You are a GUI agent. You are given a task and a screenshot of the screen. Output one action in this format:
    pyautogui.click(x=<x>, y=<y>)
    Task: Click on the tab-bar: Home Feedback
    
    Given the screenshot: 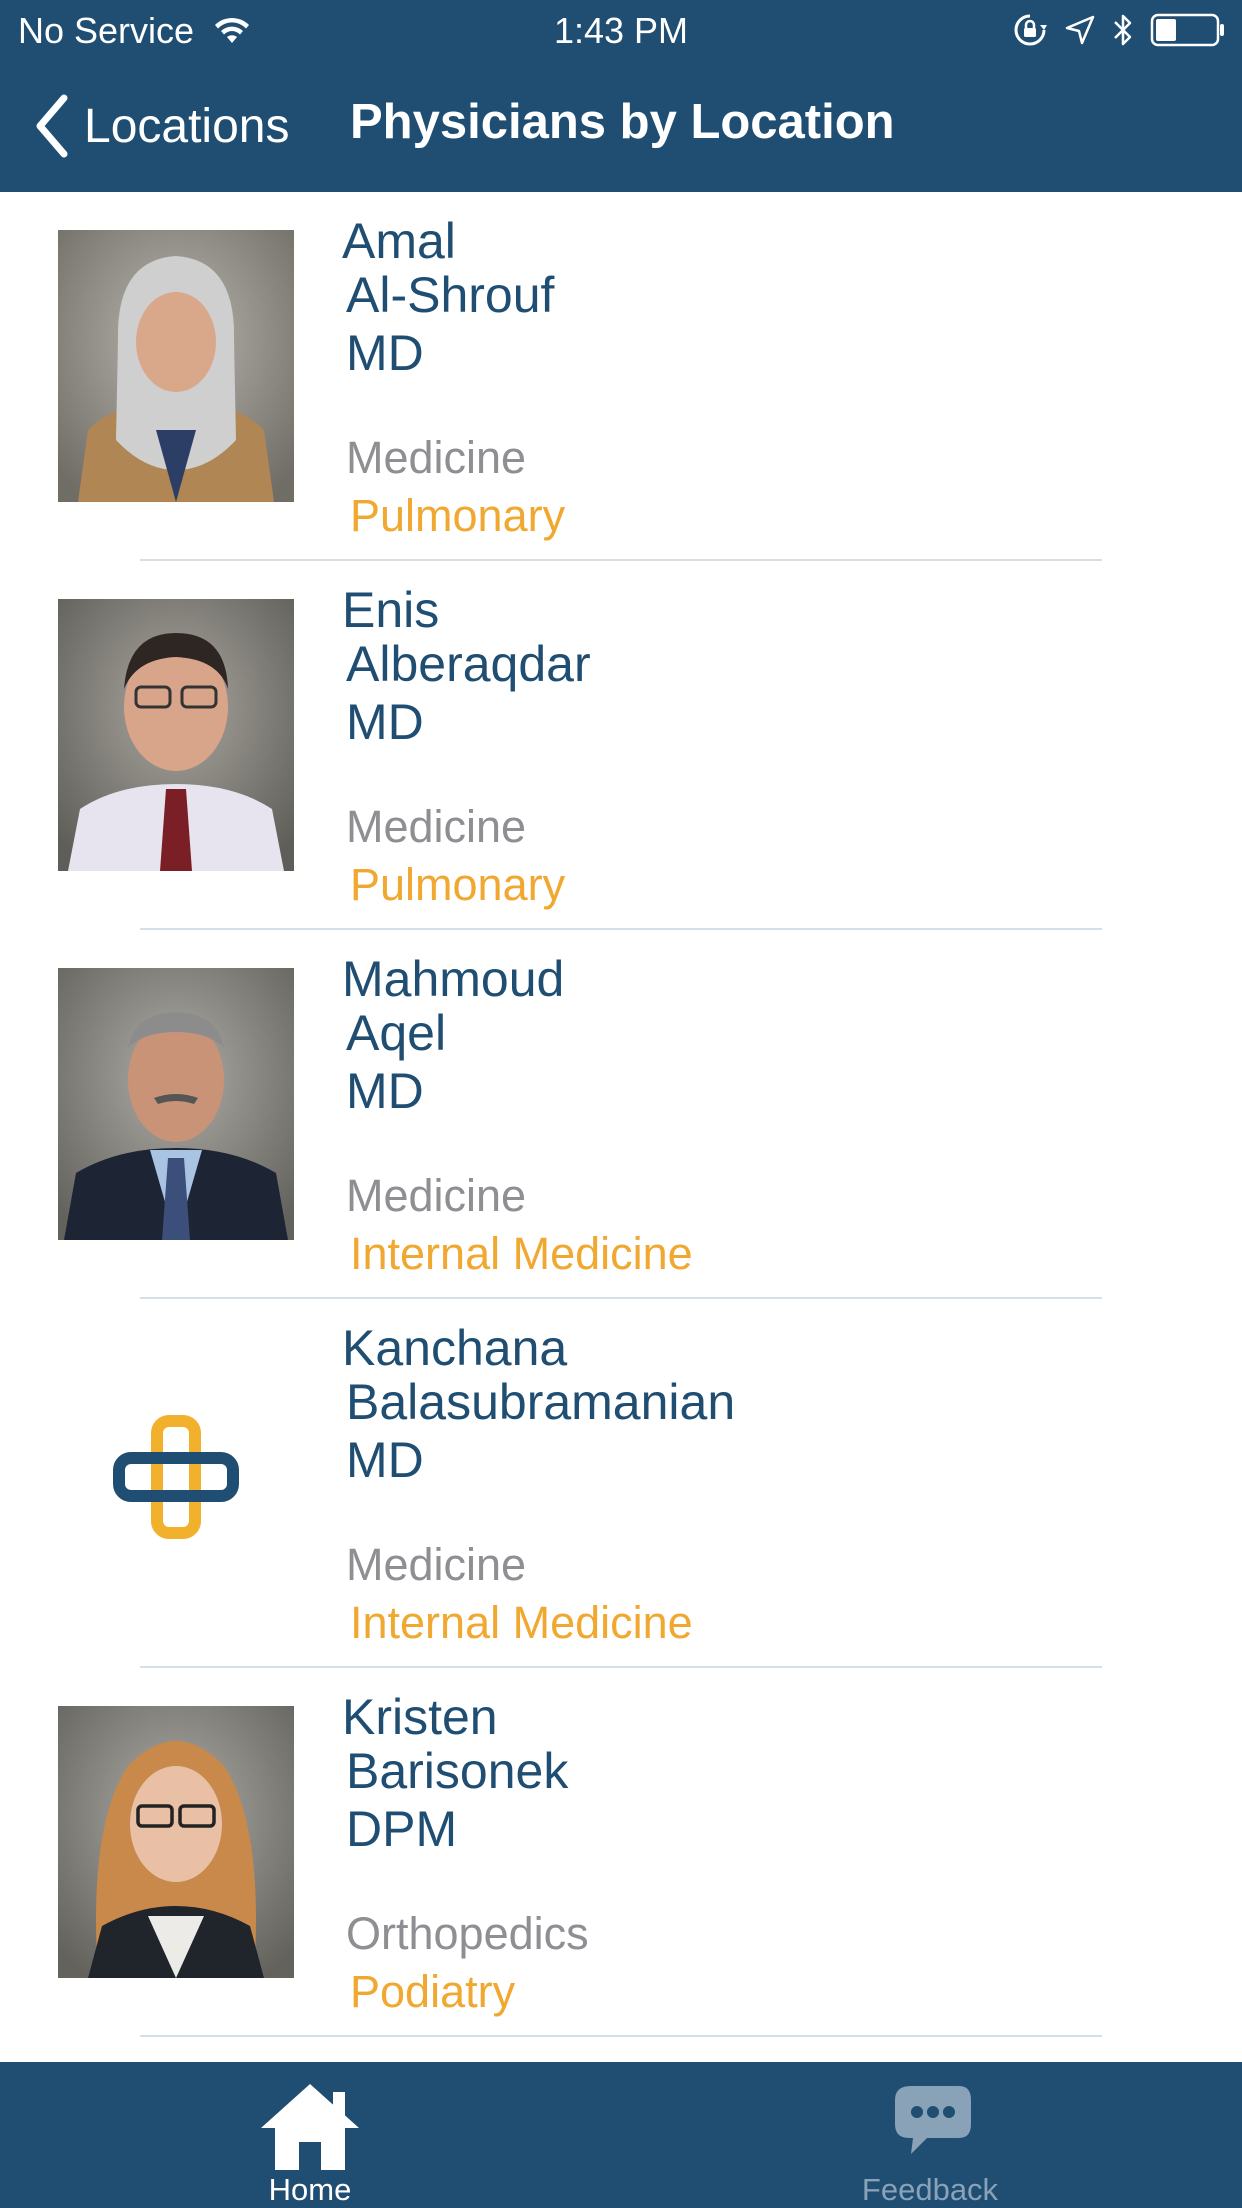 What is the action you would take?
    pyautogui.click(x=621, y=2135)
    